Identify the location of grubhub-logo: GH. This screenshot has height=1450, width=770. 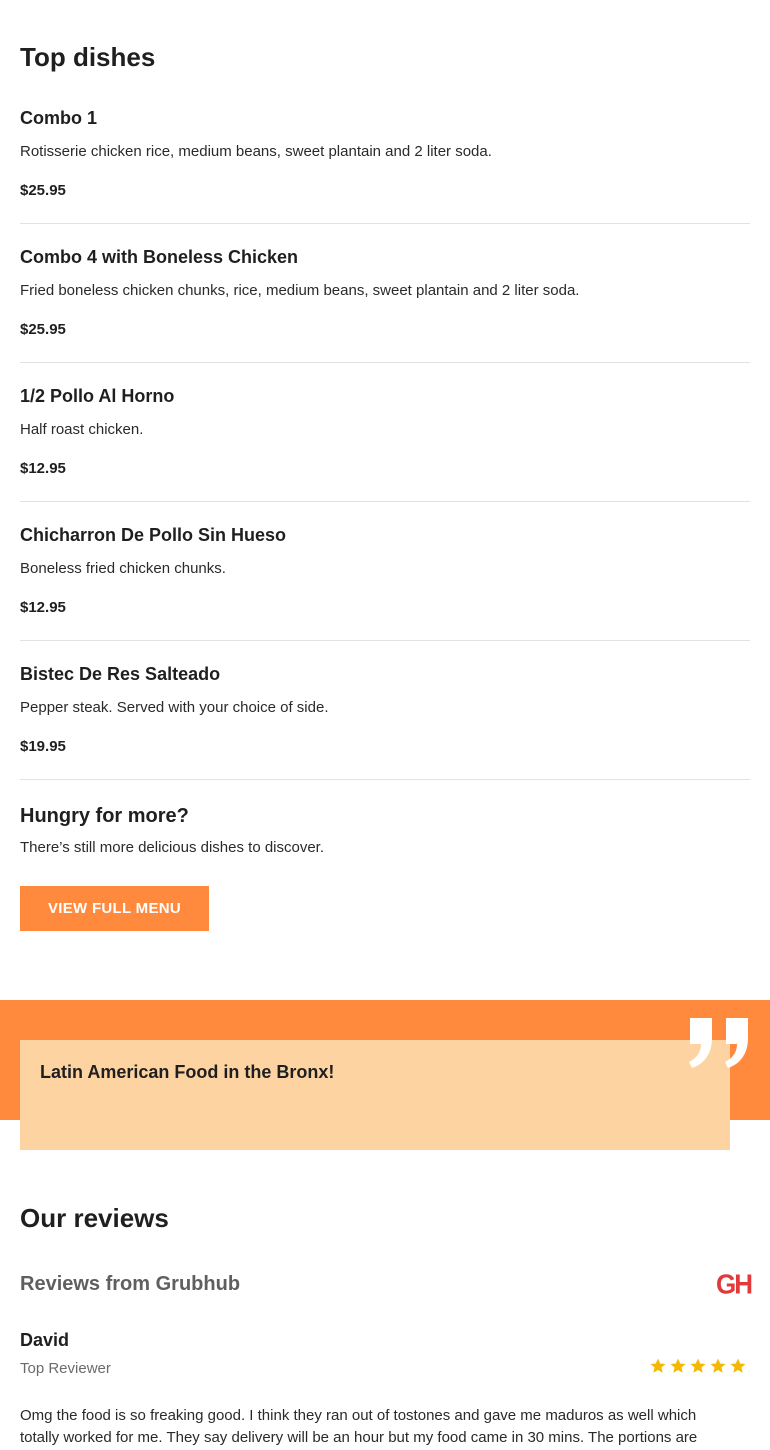
(734, 1284).